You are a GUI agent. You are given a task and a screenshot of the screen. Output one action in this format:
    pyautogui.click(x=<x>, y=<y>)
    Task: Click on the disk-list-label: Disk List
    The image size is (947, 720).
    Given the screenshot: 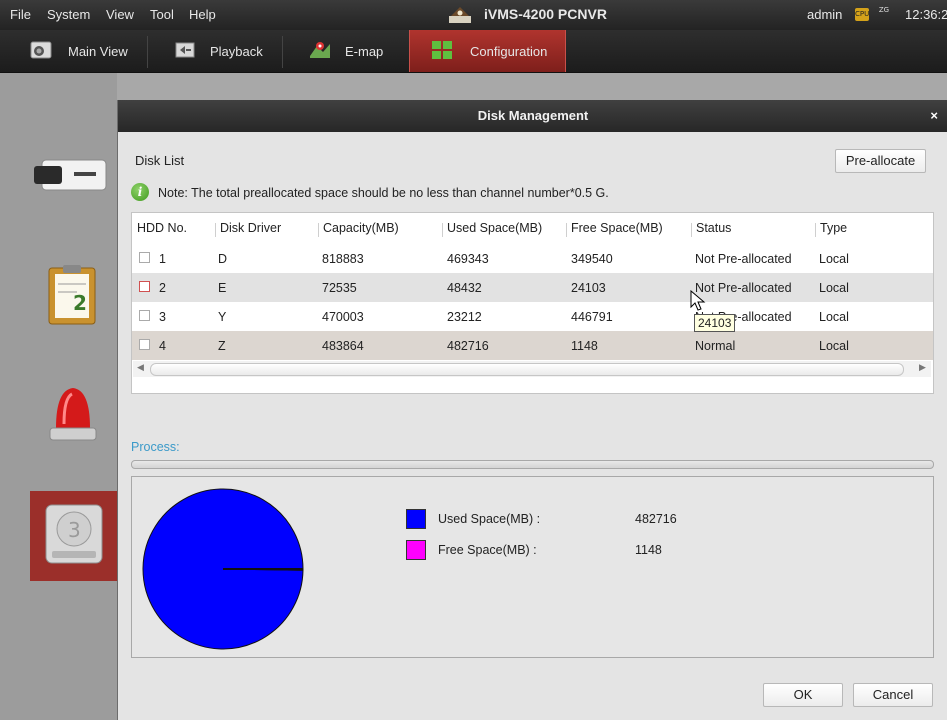 What is the action you would take?
    pyautogui.click(x=160, y=160)
    